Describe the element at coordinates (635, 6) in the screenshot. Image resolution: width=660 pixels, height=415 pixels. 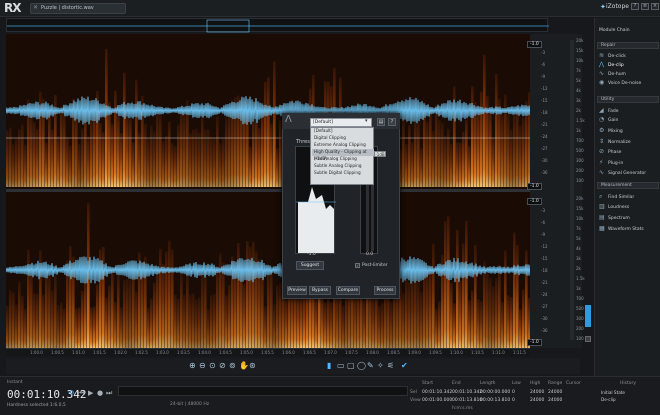
I see `help-button: ?` at that location.